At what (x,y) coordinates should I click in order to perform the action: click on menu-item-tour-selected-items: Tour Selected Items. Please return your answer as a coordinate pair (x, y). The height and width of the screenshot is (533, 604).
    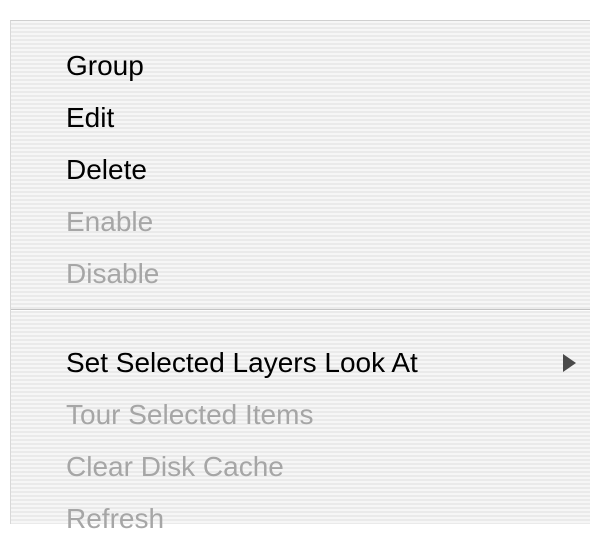
    Looking at the image, I should click on (300, 415).